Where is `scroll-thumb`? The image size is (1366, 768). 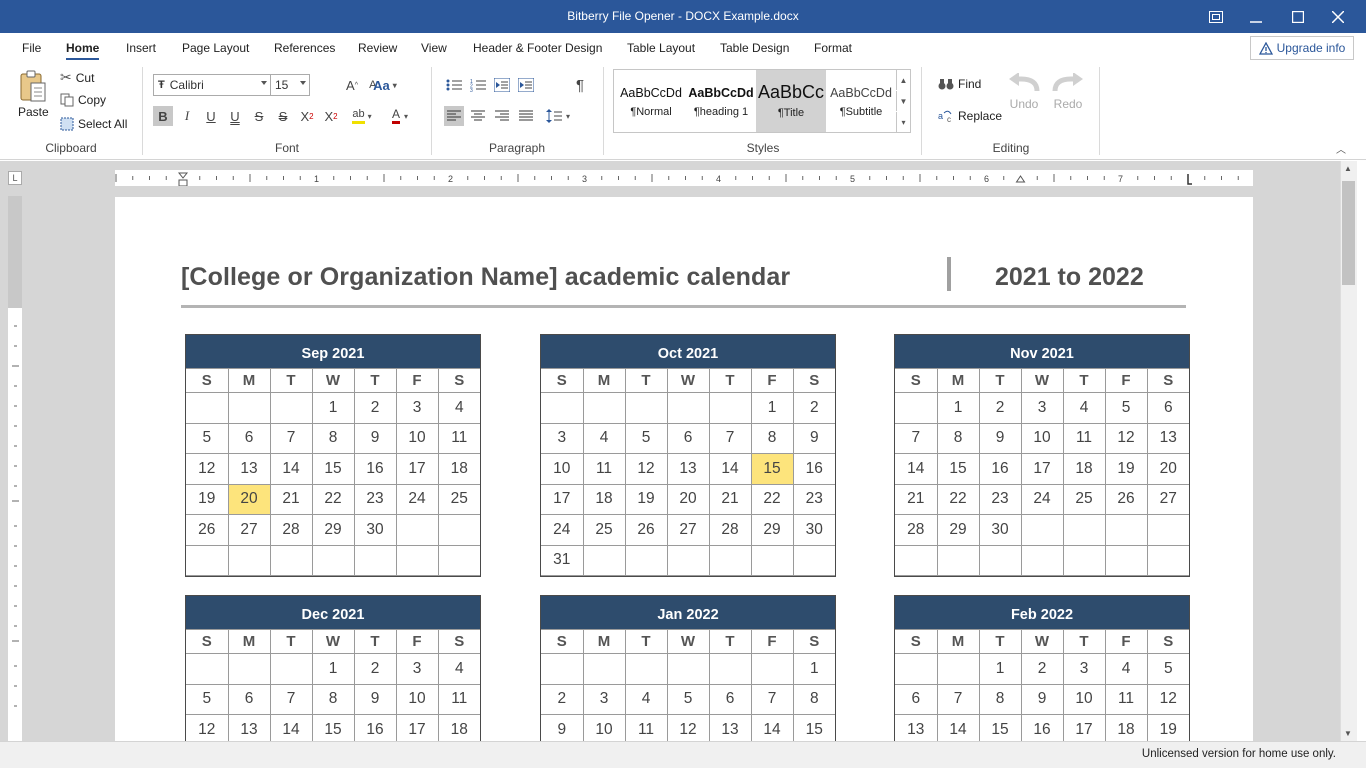
scroll-thumb is located at coordinates (1348, 233).